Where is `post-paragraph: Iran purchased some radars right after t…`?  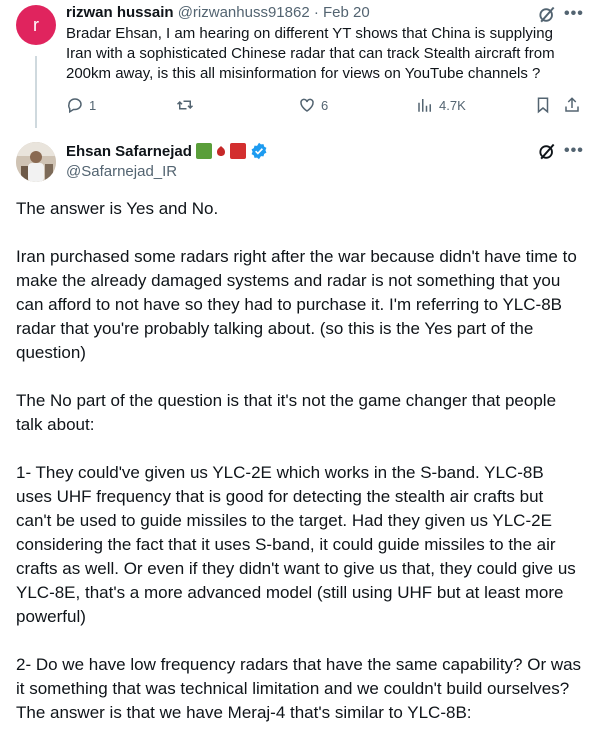 post-paragraph: Iran purchased some radars right after t… is located at coordinates (296, 304).